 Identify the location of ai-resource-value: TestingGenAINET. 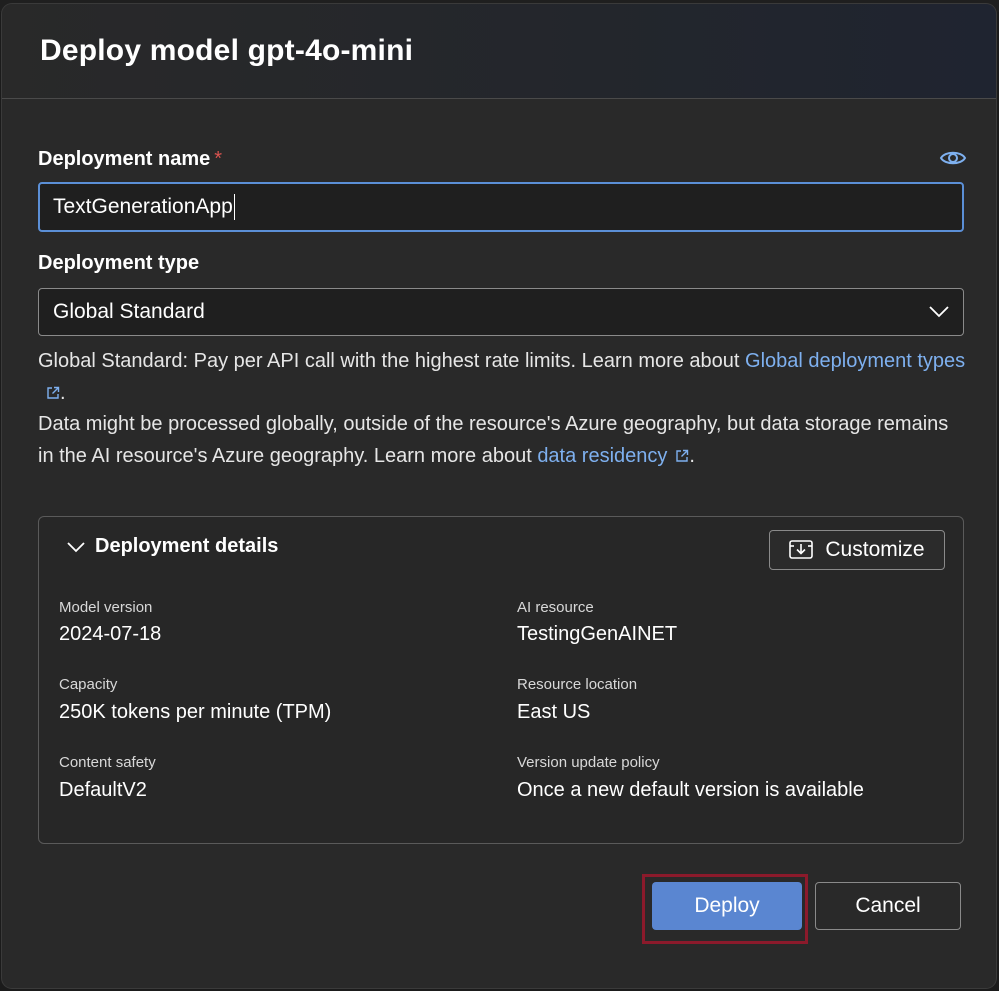
(597, 634).